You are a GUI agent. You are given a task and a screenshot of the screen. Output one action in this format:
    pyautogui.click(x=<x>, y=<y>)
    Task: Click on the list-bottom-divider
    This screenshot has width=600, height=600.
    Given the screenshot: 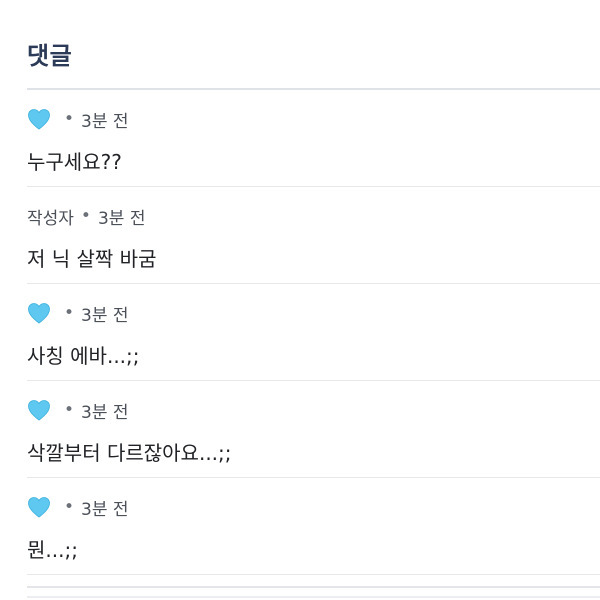 What is the action you would take?
    pyautogui.click(x=313, y=587)
    